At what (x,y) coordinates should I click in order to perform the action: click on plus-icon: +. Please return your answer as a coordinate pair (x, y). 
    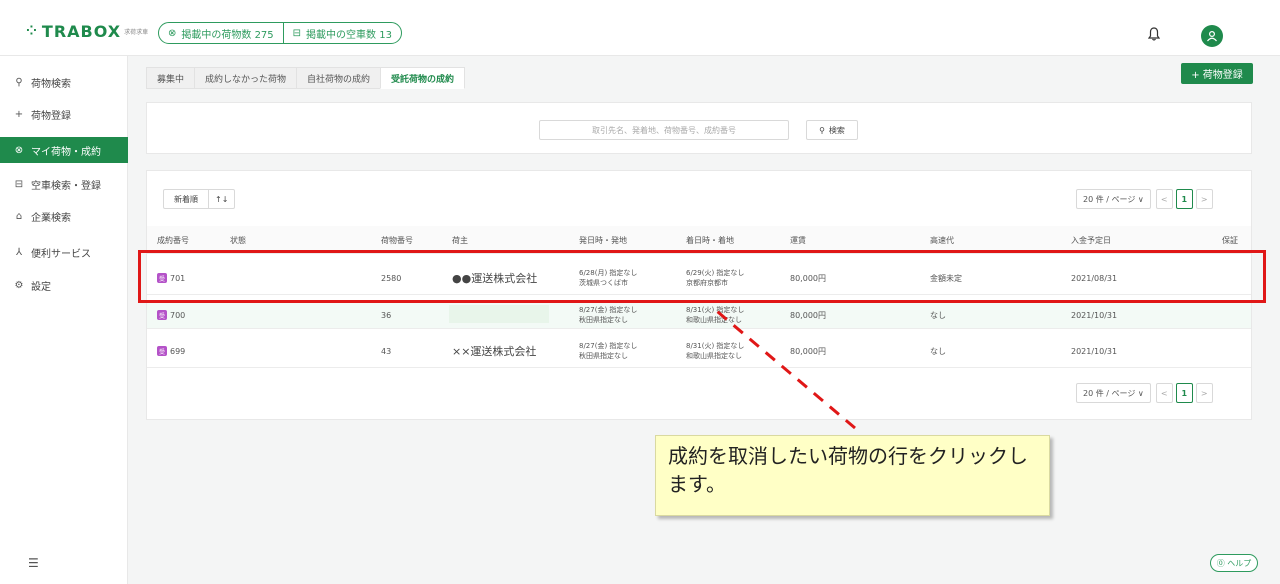
    Looking at the image, I should click on (19, 114).